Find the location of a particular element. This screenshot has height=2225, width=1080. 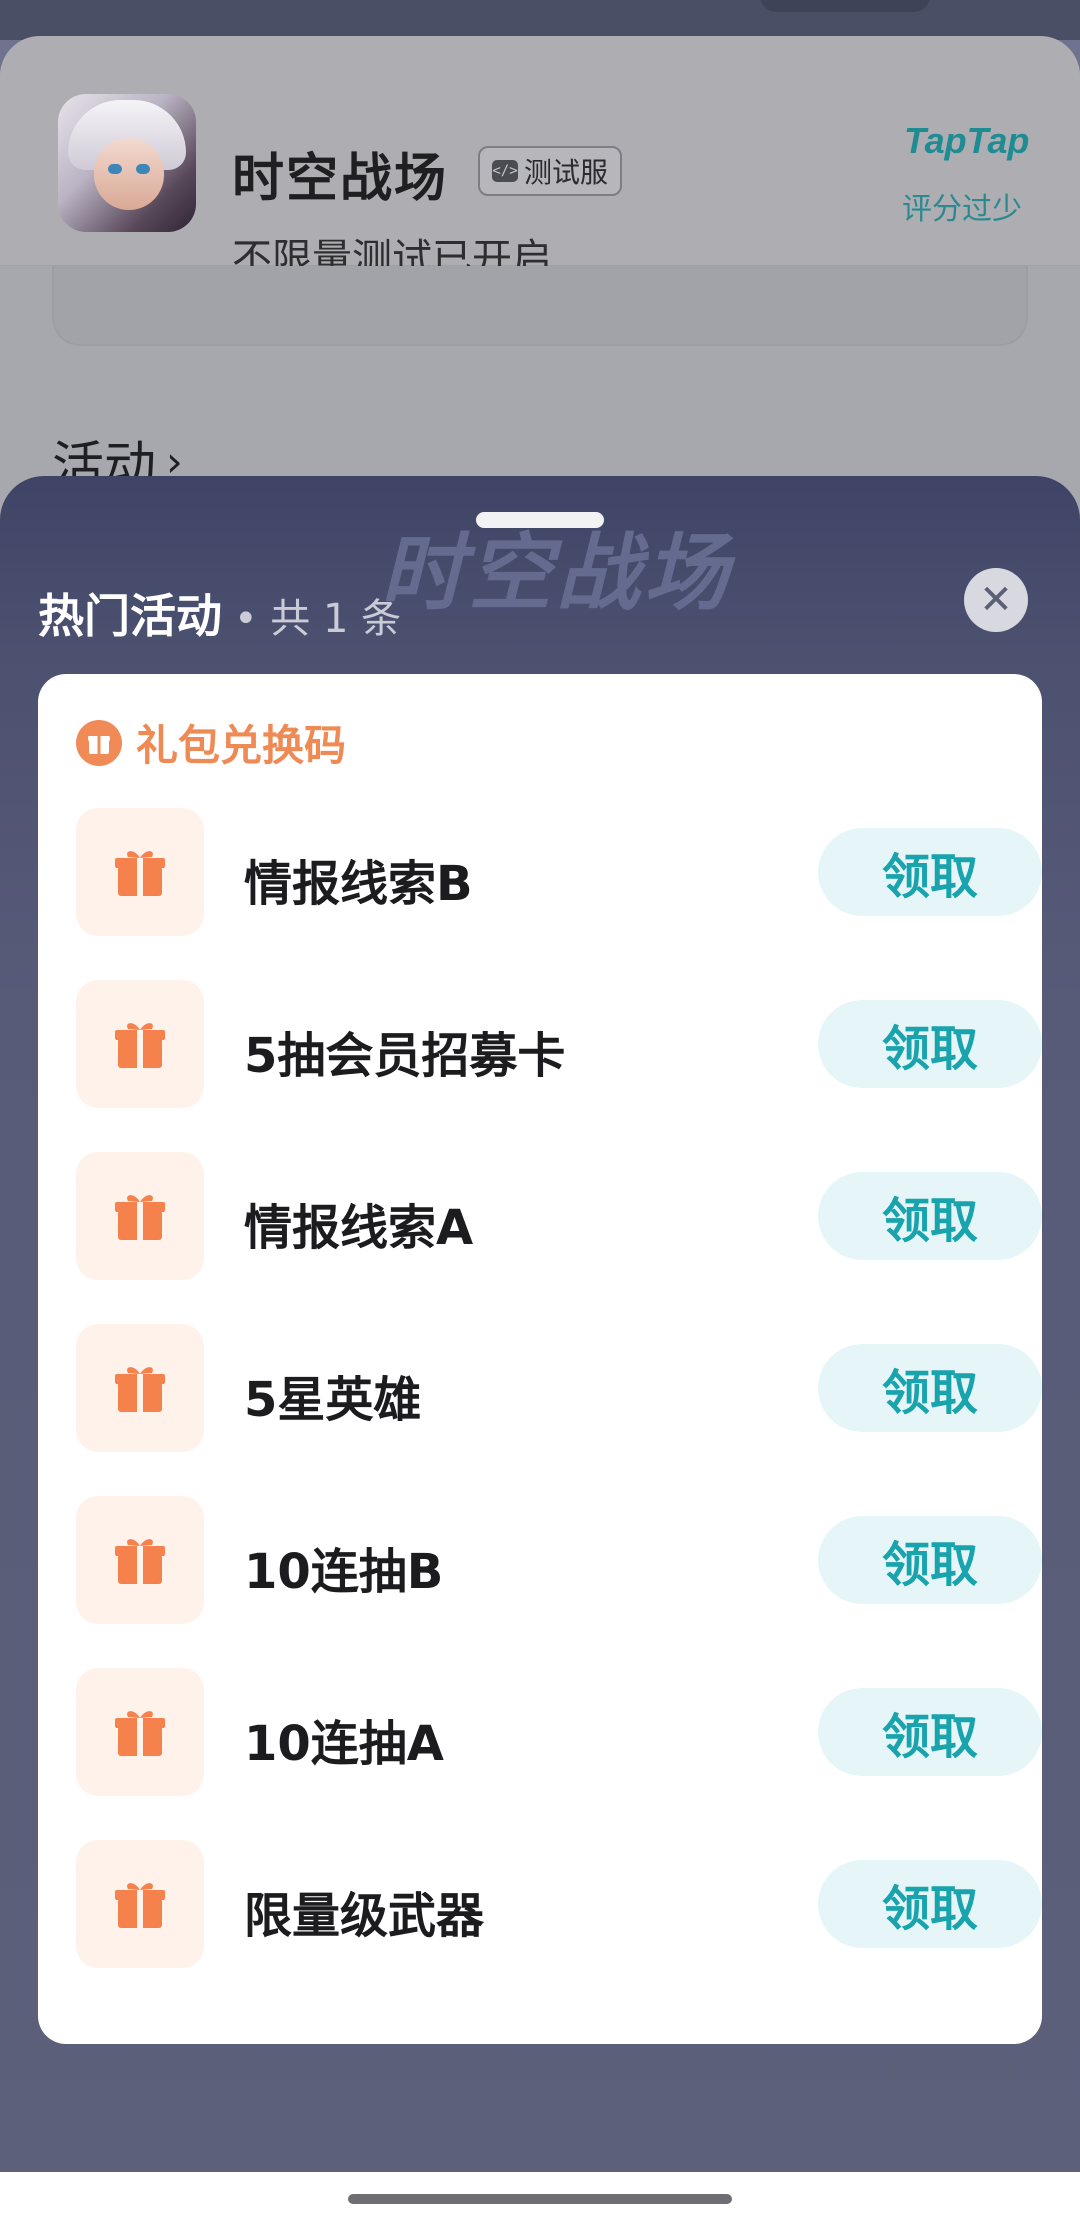

gift-row: 5抽会员招募卡 领取 is located at coordinates (559, 1044).